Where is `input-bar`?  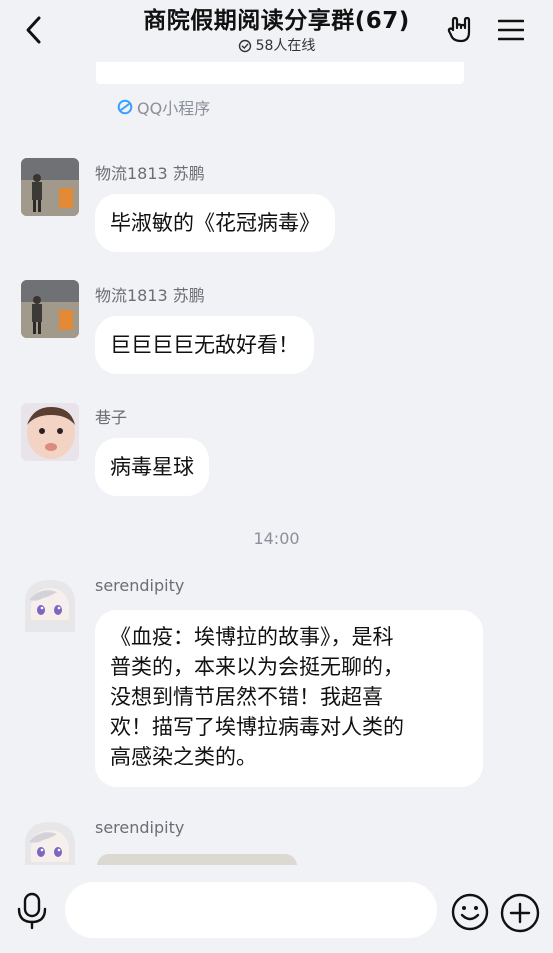 input-bar is located at coordinates (276, 909).